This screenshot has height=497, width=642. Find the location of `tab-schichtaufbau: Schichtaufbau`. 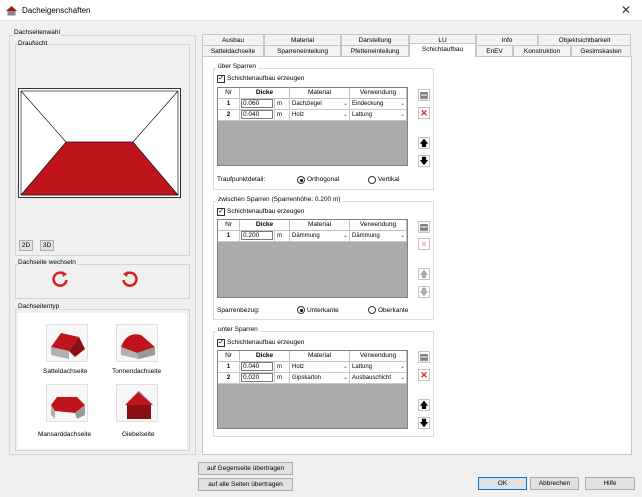

tab-schichtaufbau: Schichtaufbau is located at coordinates (442, 50).